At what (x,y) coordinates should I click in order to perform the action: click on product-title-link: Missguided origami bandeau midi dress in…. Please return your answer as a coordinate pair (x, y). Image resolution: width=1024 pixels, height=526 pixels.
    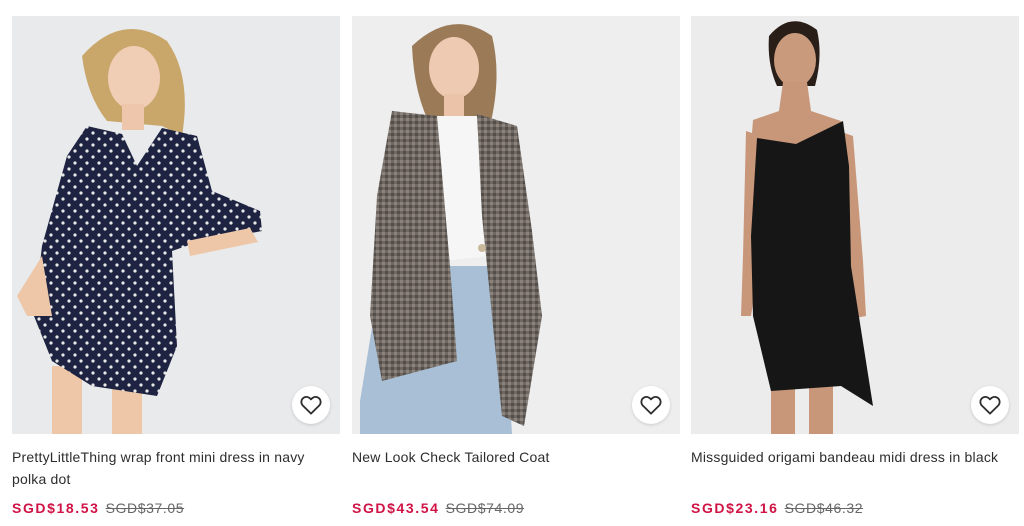
    Looking at the image, I should click on (855, 457).